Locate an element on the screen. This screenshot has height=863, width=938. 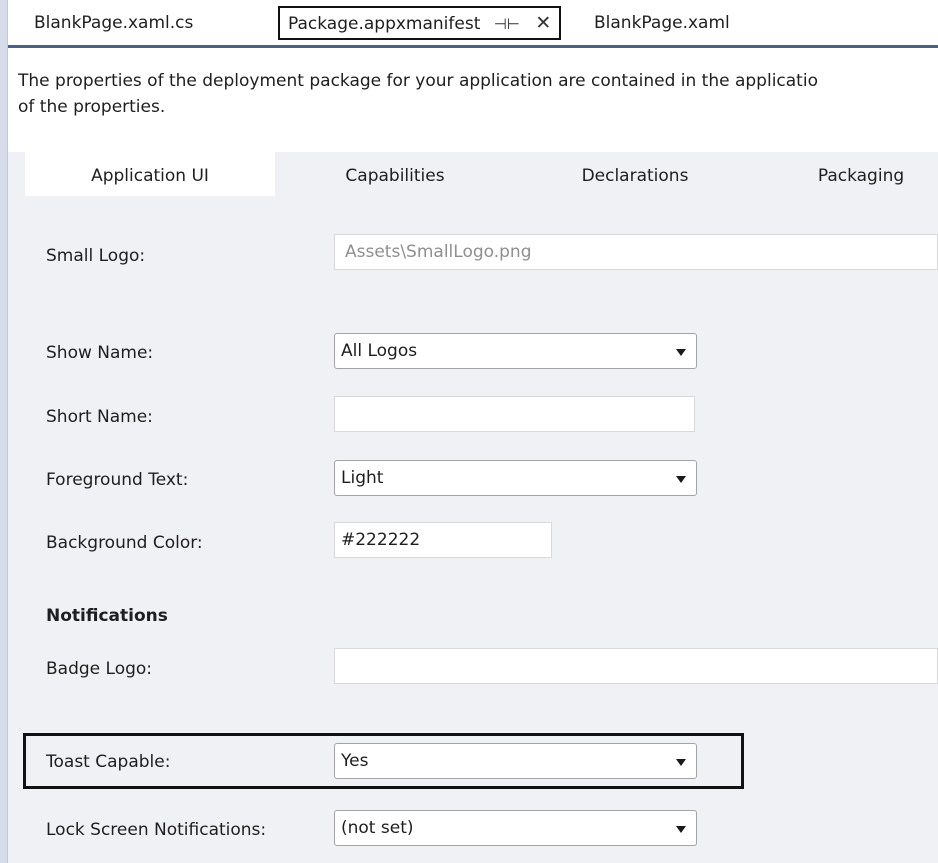
pin-icon: ⊣⊢ is located at coordinates (507, 24).